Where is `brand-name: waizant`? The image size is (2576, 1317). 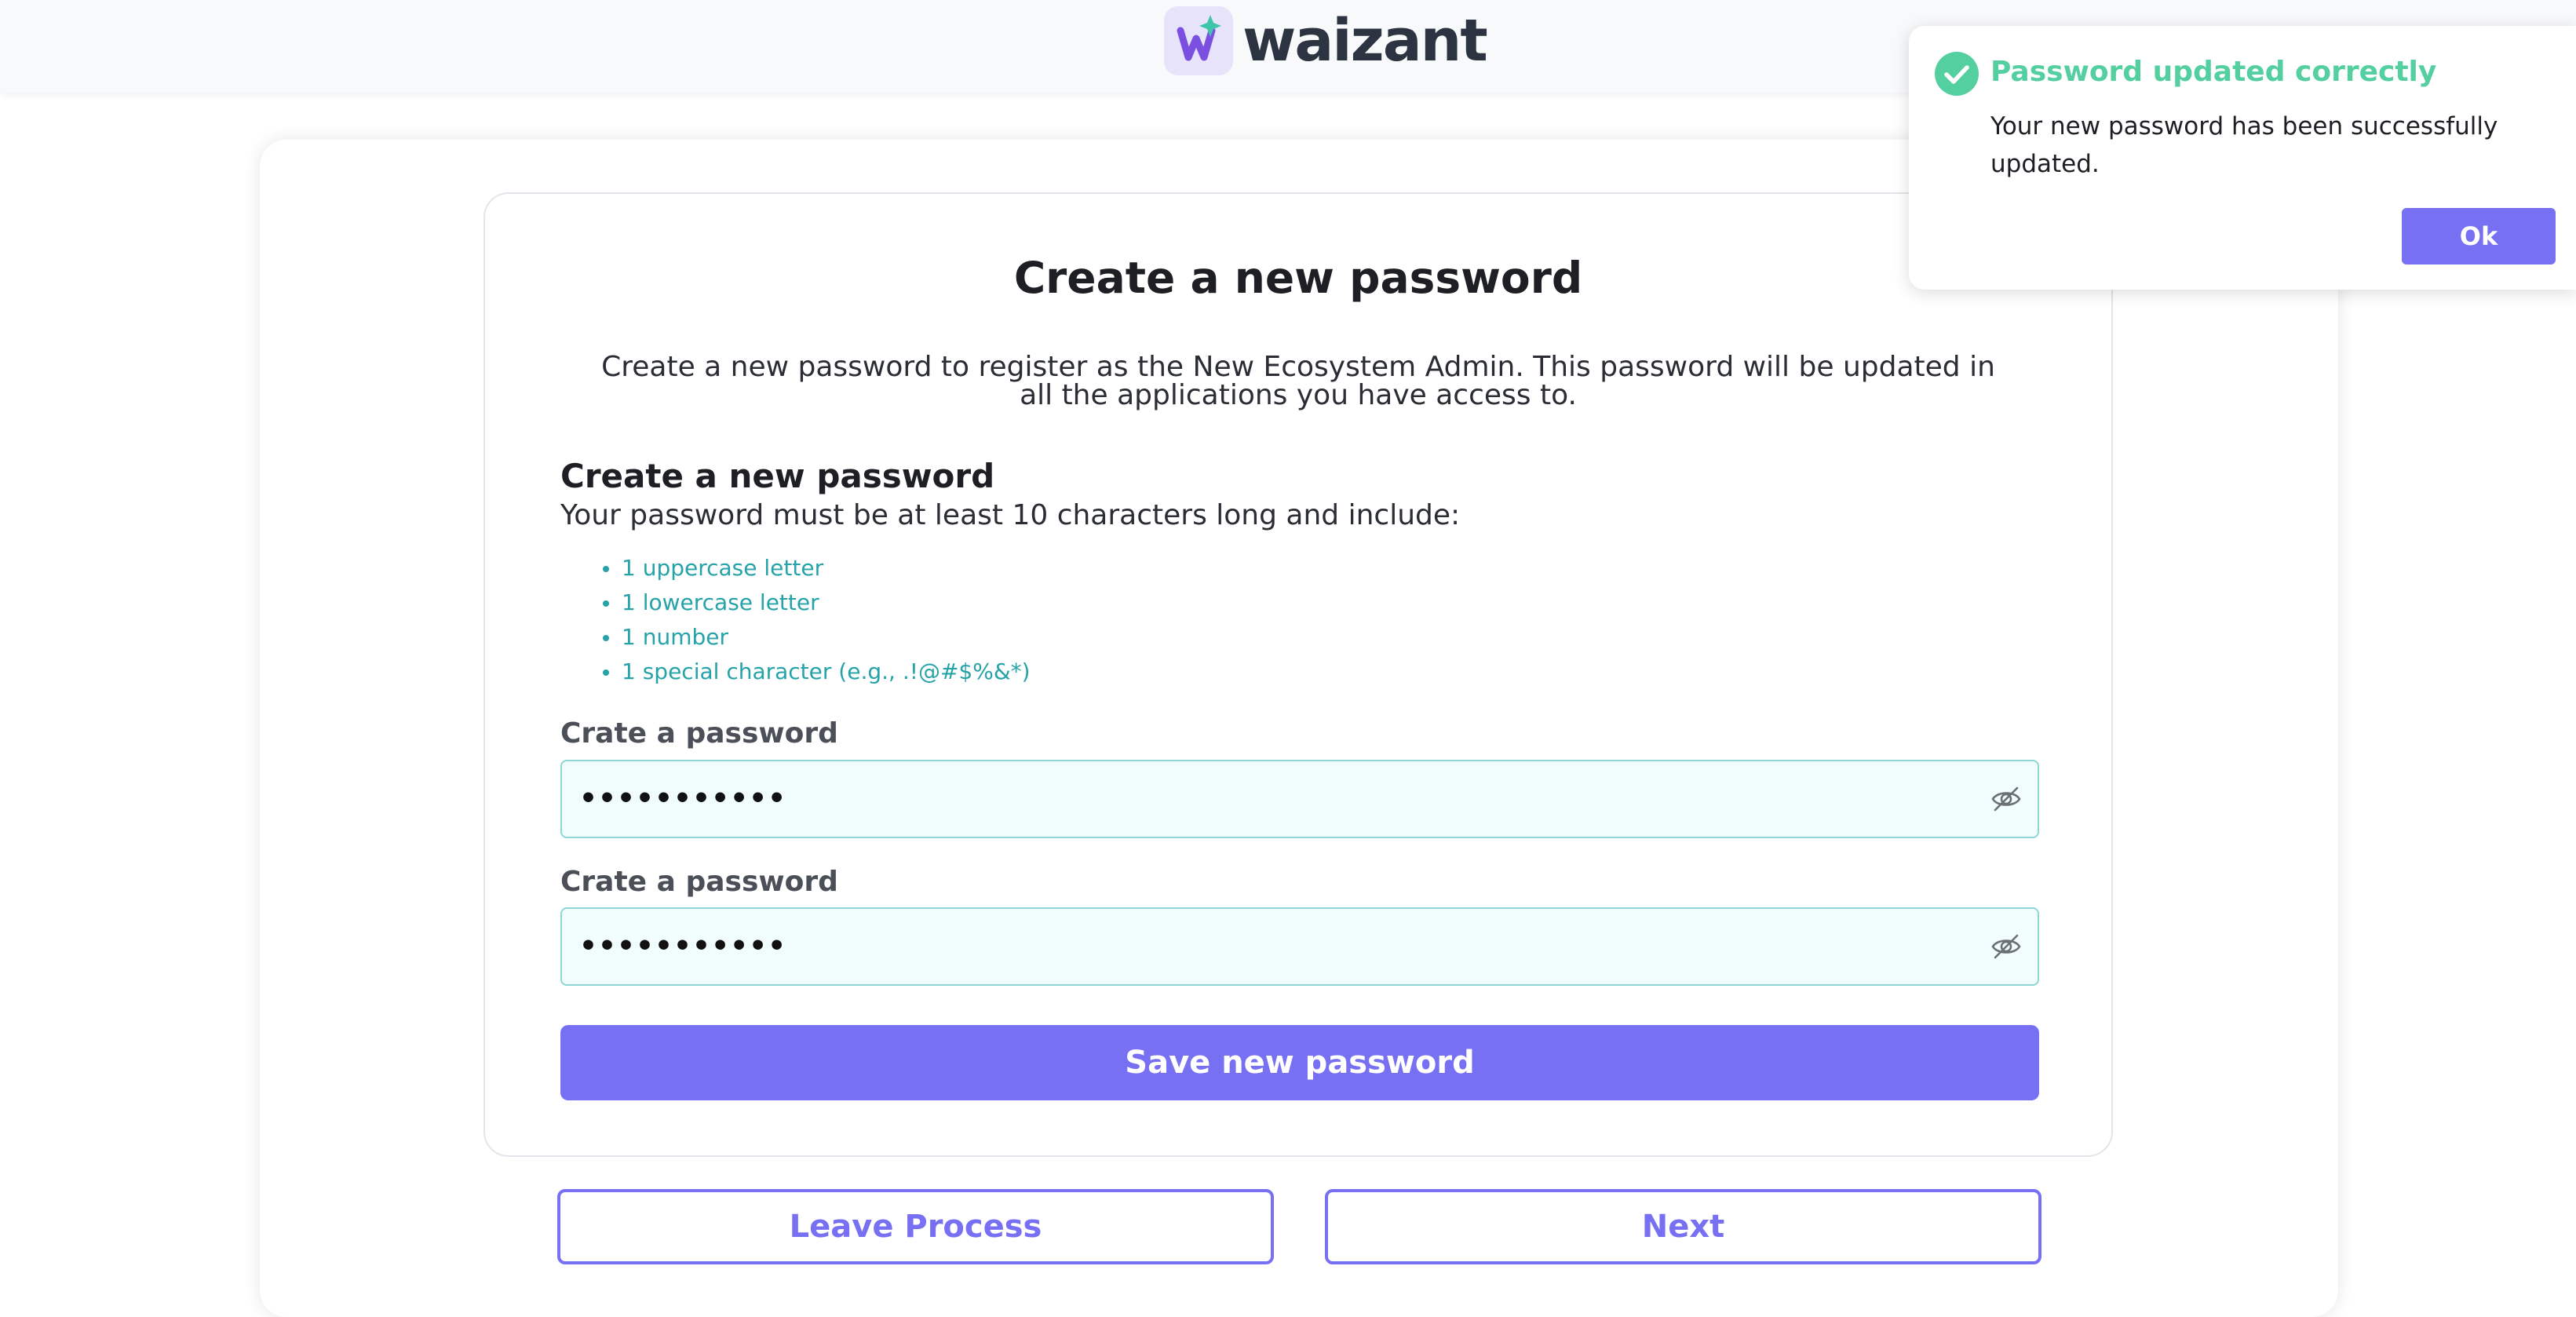 brand-name: waizant is located at coordinates (1365, 41).